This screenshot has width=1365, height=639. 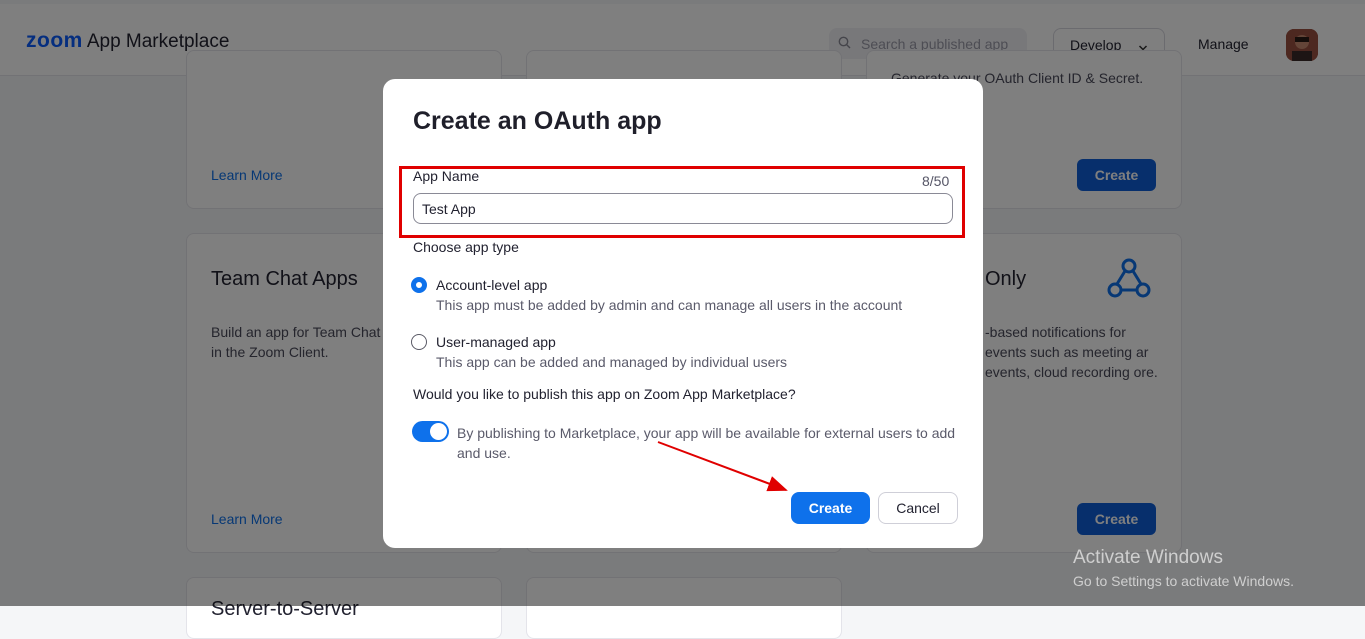 I want to click on app-name-input, so click(x=683, y=208).